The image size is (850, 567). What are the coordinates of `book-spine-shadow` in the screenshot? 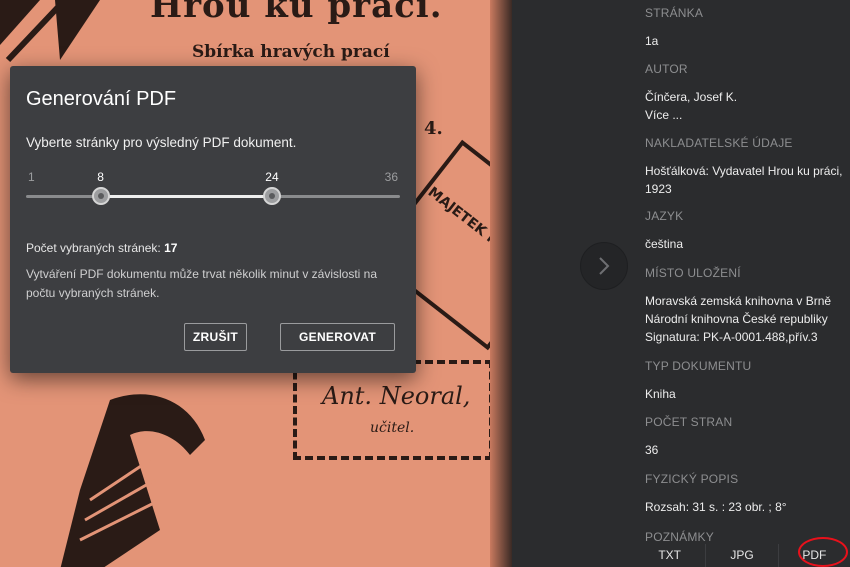 It's located at (501, 283).